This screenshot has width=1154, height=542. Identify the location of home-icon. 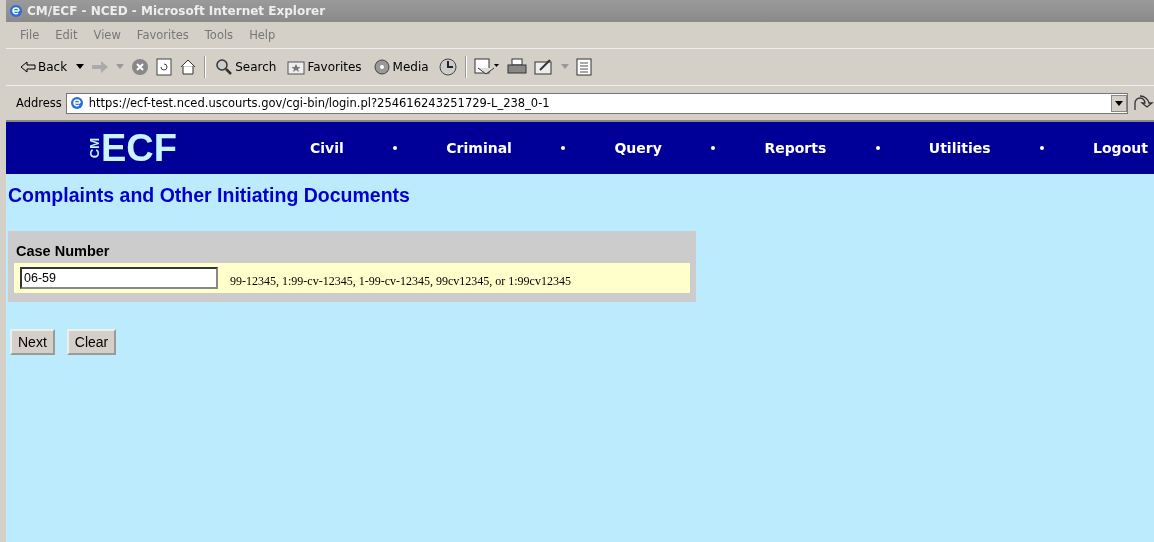
(188, 67).